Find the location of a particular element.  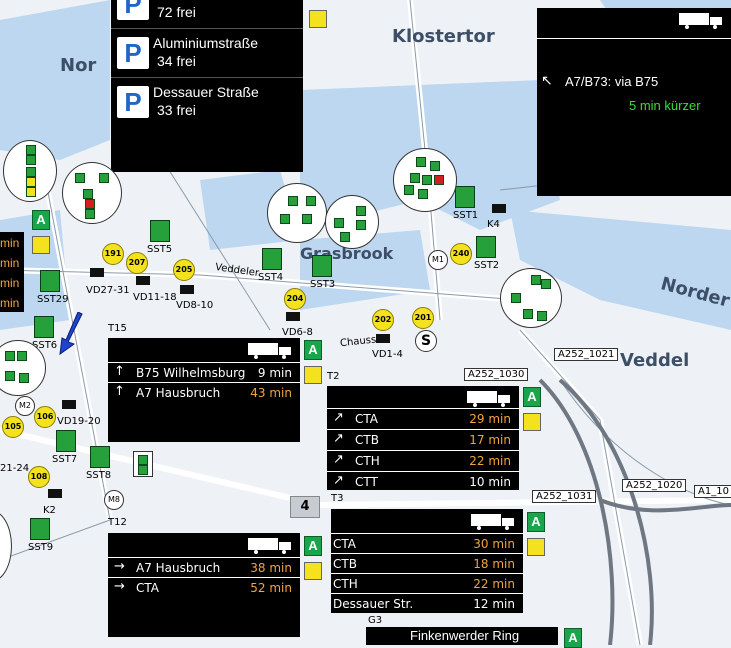

left-partial-panel: min min min min is located at coordinates (12, 272).